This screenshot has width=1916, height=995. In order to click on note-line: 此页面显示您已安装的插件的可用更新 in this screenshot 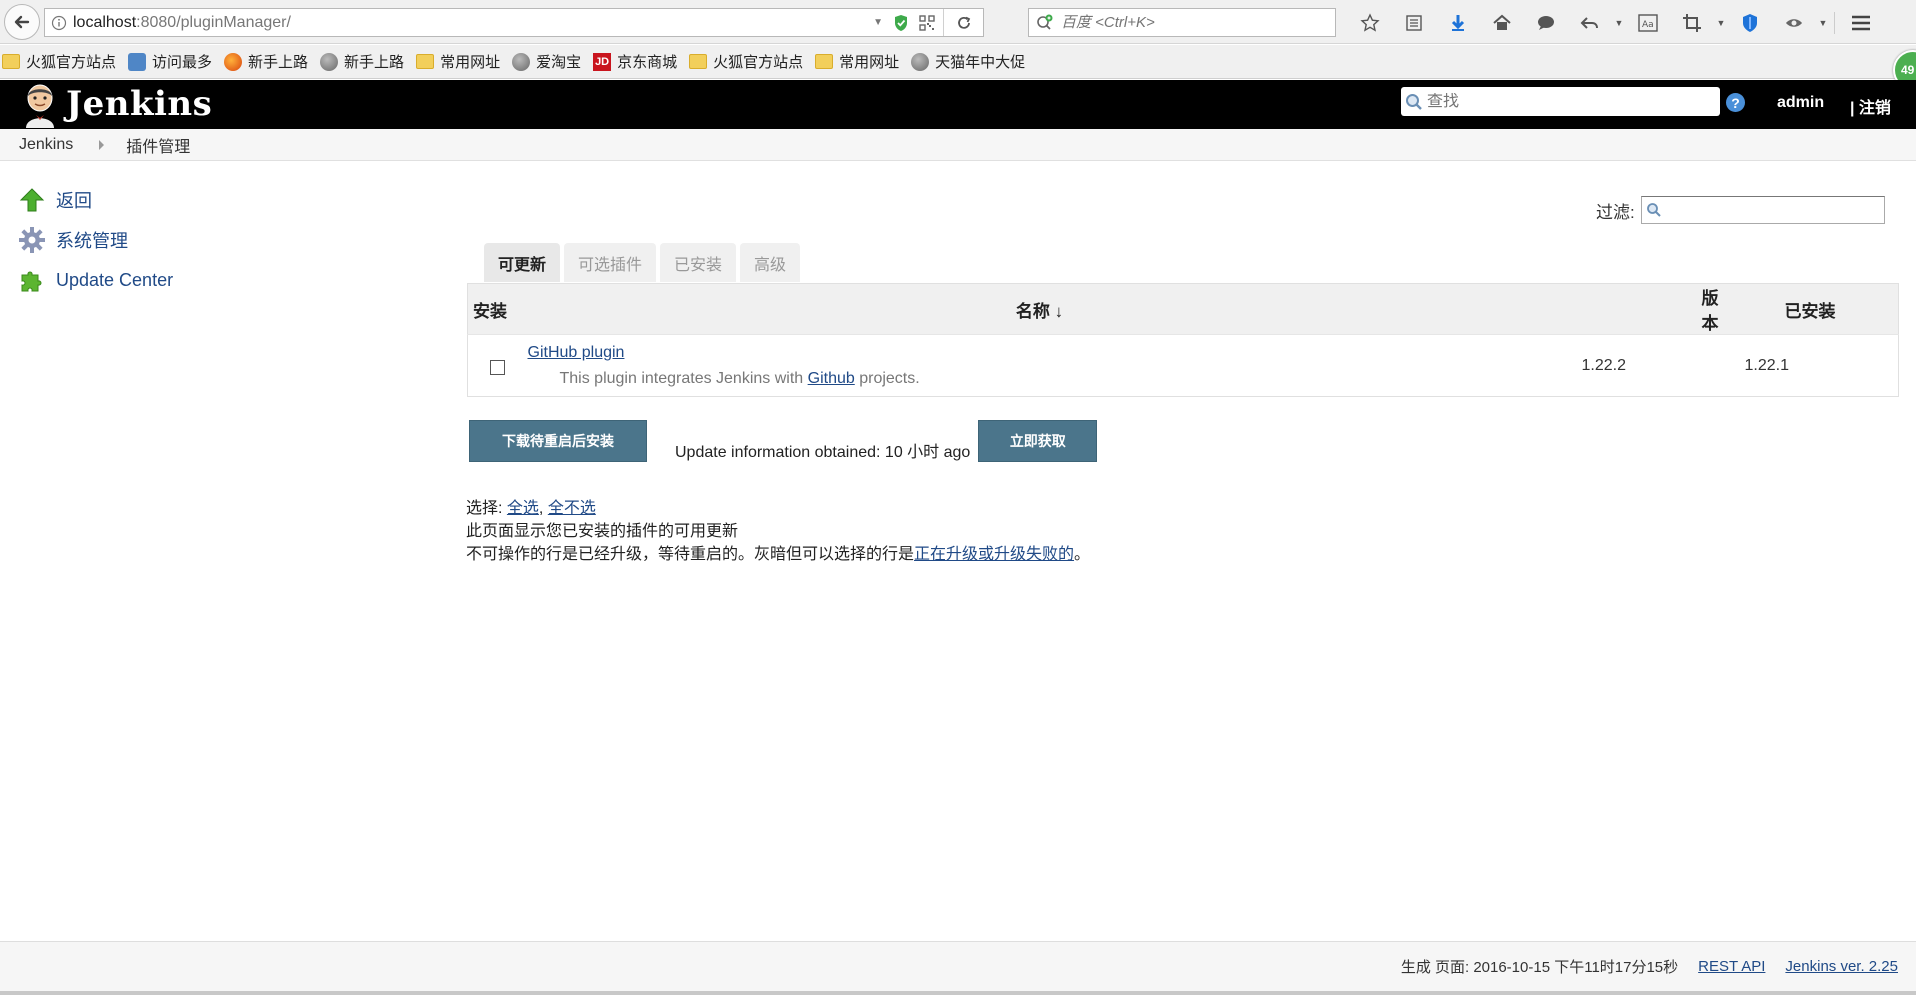, I will do `click(602, 531)`.